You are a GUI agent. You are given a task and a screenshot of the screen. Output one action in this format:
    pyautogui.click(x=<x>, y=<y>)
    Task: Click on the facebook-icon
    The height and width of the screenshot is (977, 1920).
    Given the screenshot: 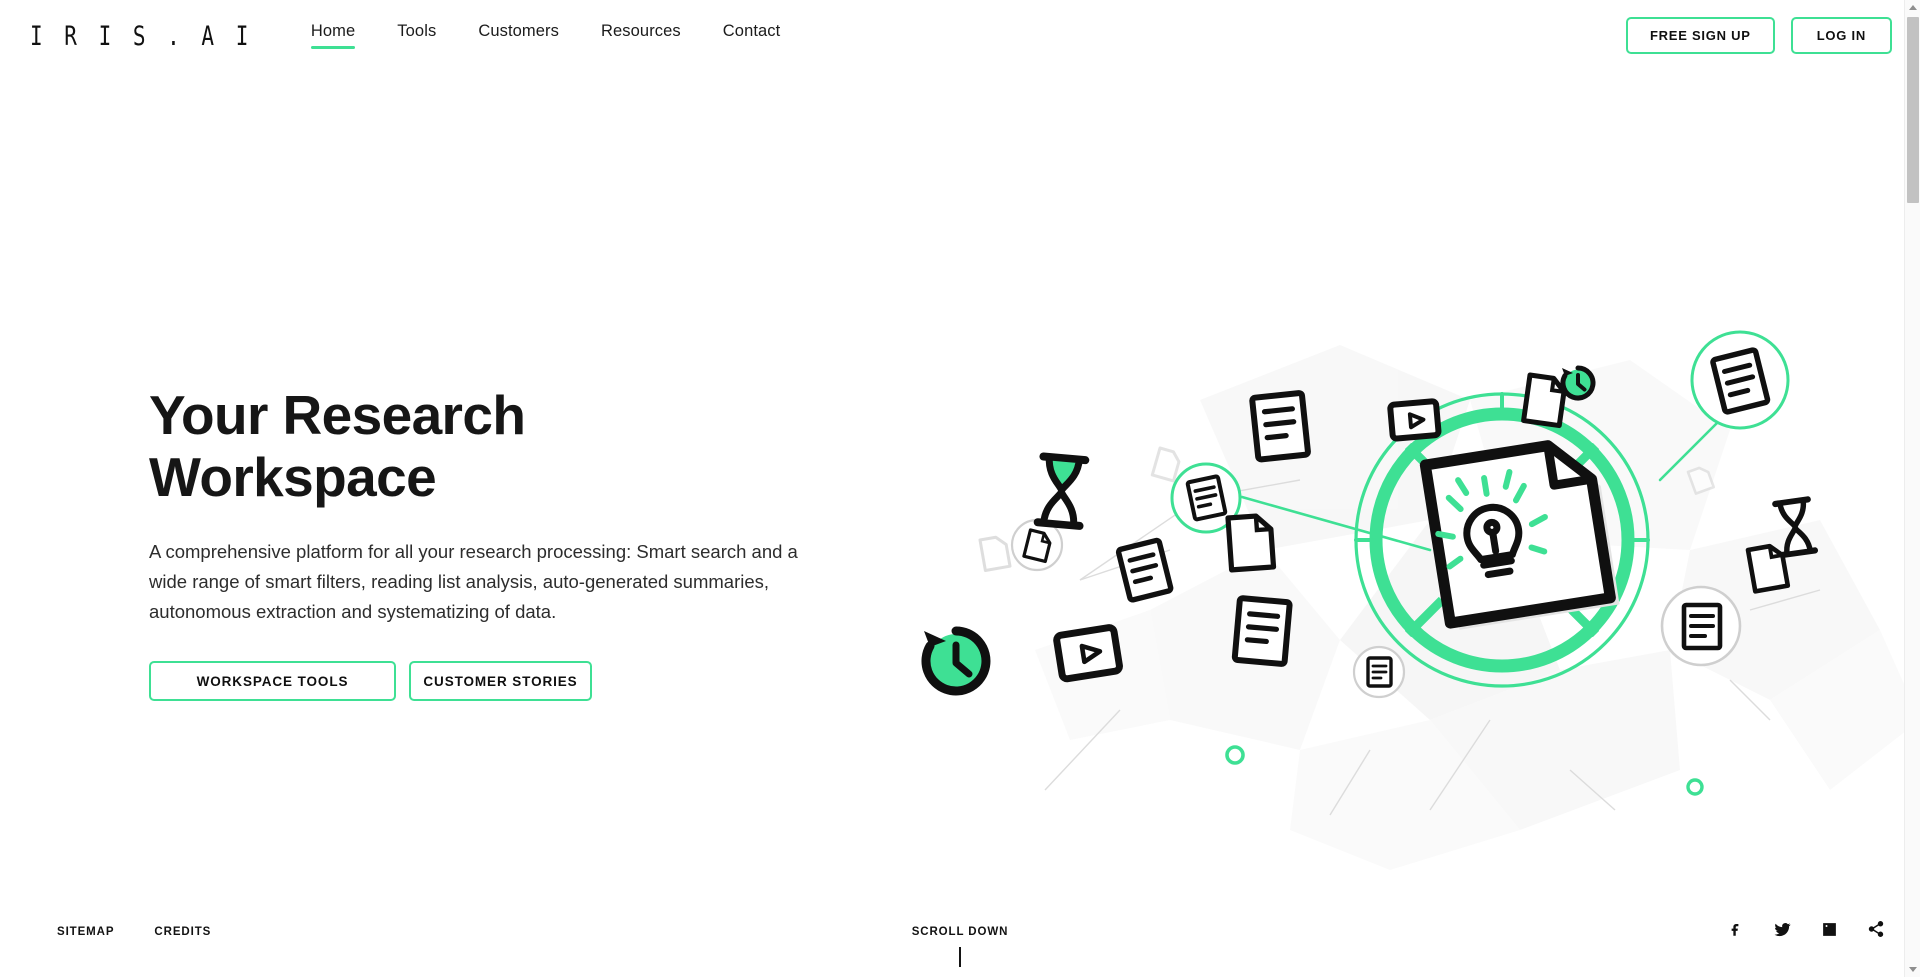 What is the action you would take?
    pyautogui.click(x=1735, y=929)
    